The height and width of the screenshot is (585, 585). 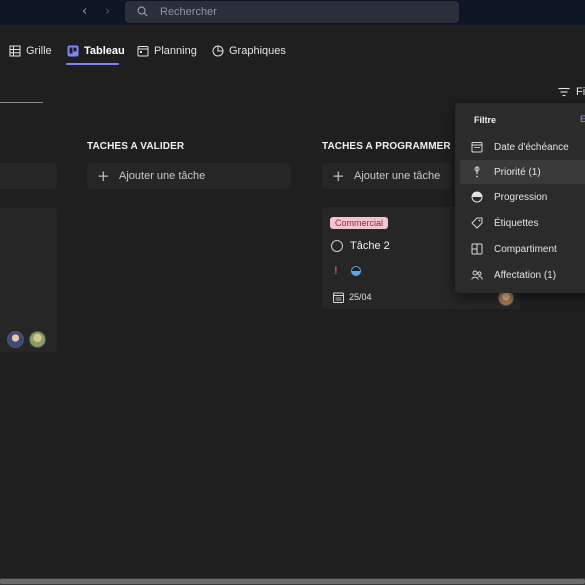 I want to click on label-tag: Commercial, so click(x=359, y=223).